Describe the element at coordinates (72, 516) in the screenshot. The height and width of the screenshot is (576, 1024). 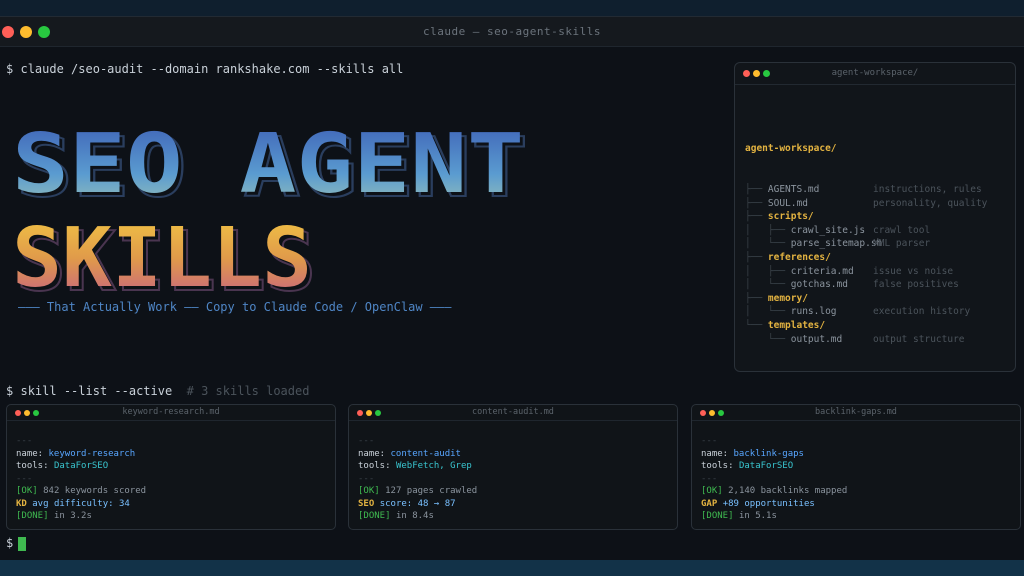
I see `done-text: in 3.2s` at that location.